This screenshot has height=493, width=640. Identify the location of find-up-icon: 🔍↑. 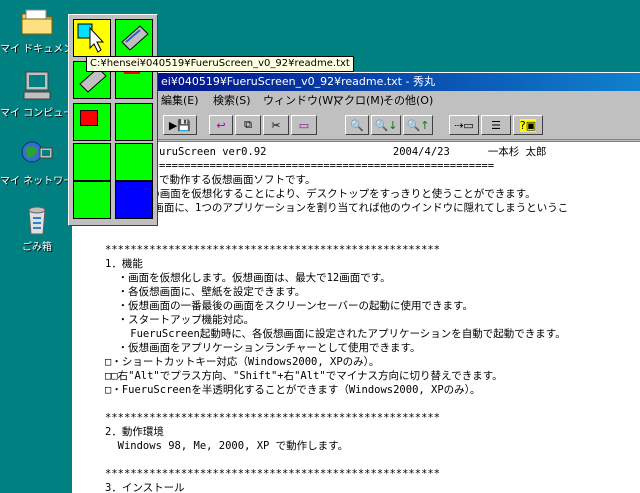
(418, 125).